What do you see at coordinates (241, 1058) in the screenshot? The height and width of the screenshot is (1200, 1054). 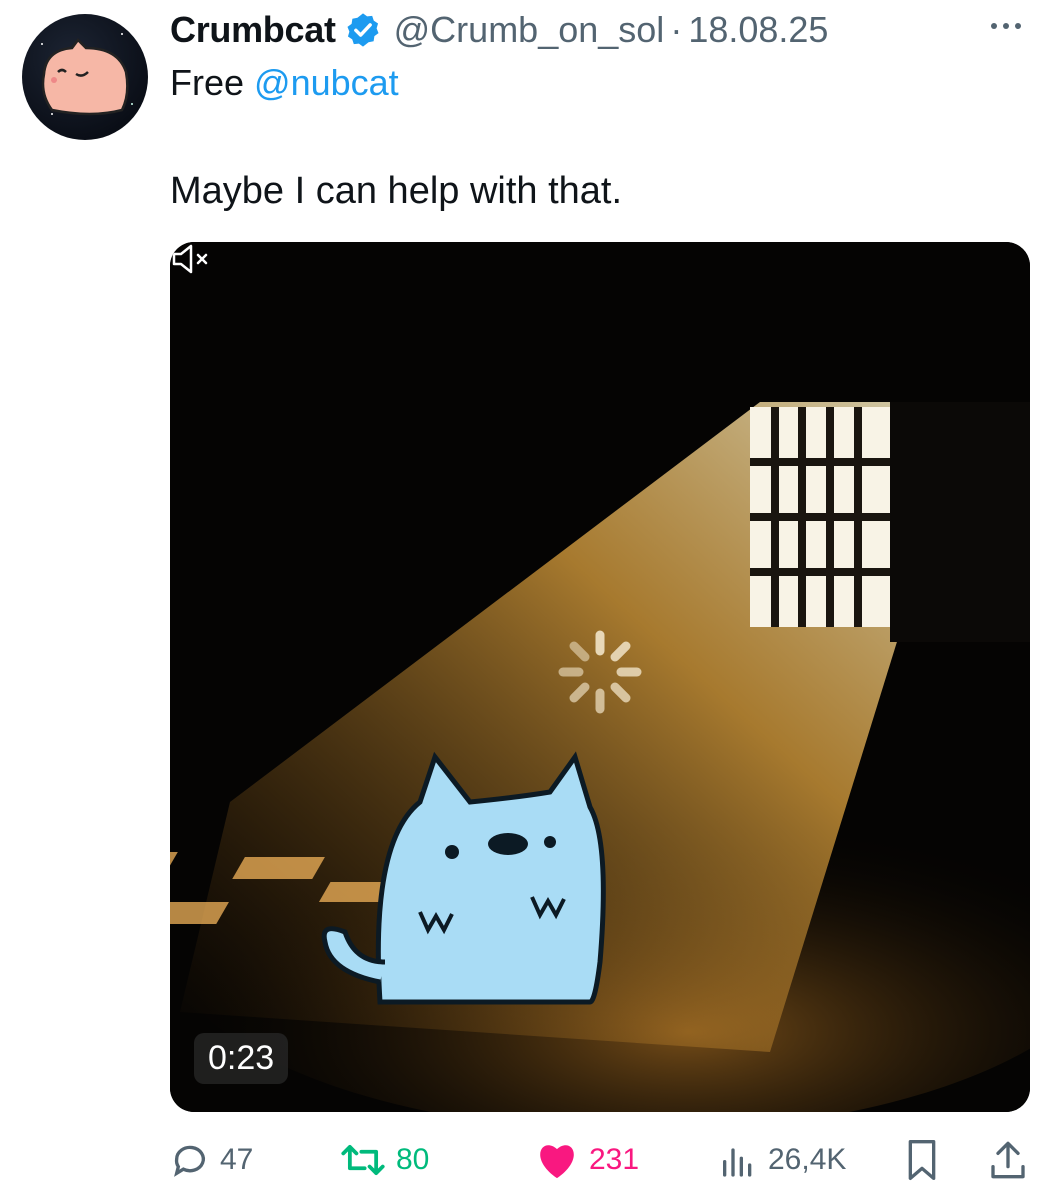 I see `video-duration: 0:23` at bounding box center [241, 1058].